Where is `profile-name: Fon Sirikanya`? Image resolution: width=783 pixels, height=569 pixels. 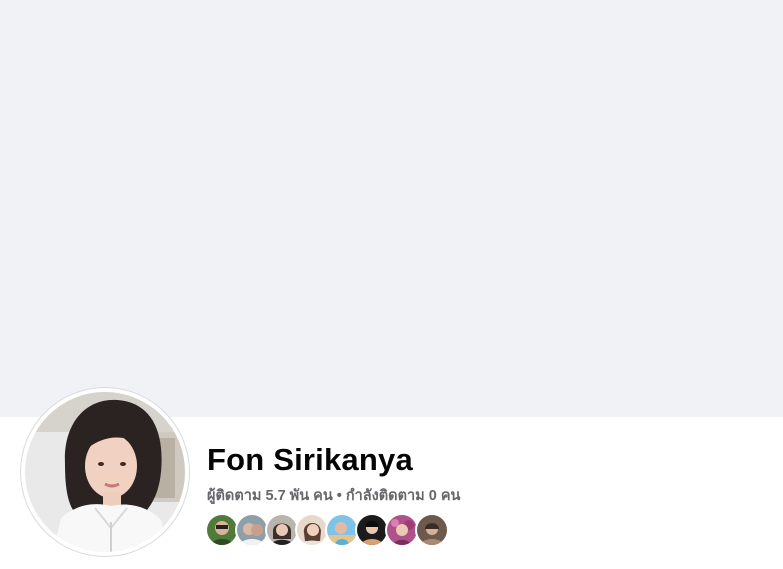 profile-name: Fon Sirikanya is located at coordinates (310, 459).